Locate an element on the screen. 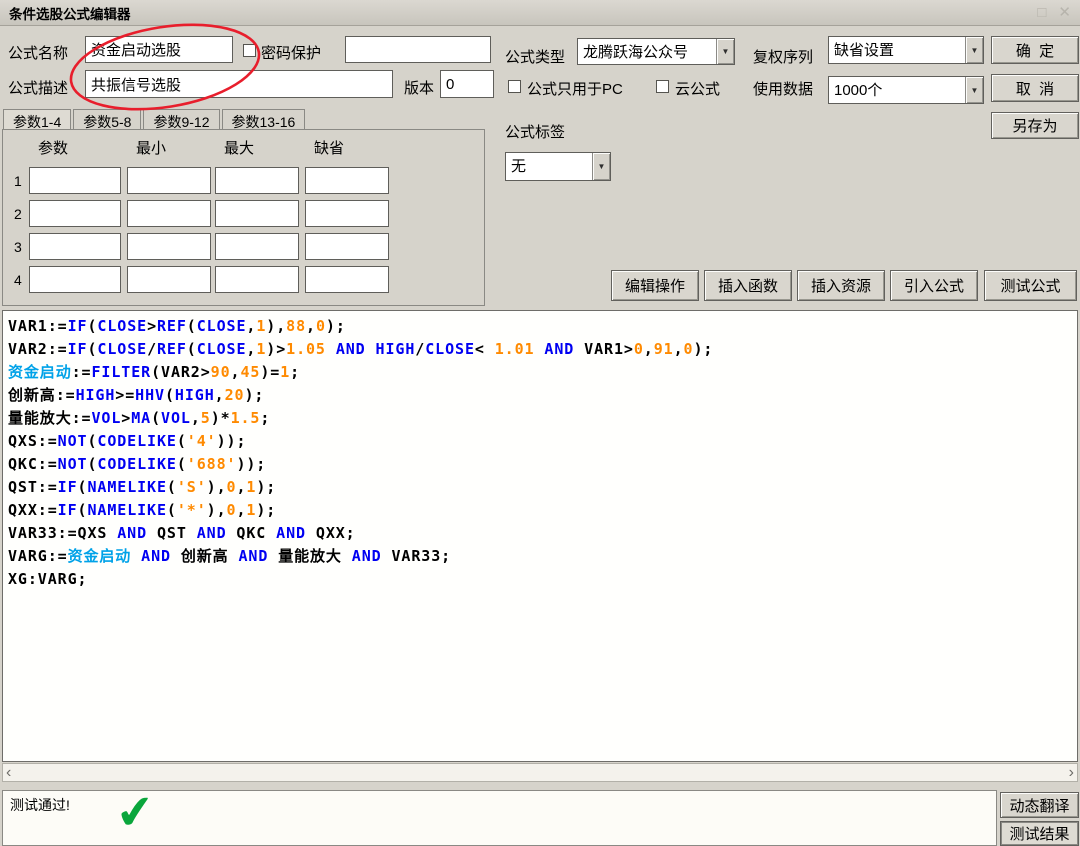 This screenshot has width=1080, height=846. code-line: 创新高:=HIGH>=HHV(HIGH,20); is located at coordinates (136, 395).